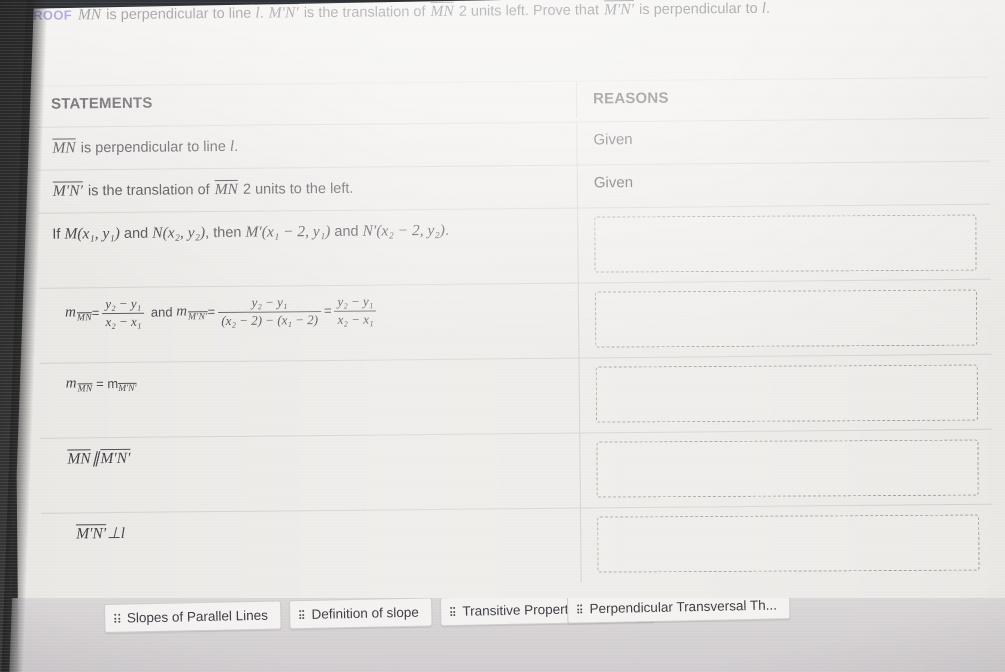  I want to click on stmt4-eq1: =, so click(95, 313).